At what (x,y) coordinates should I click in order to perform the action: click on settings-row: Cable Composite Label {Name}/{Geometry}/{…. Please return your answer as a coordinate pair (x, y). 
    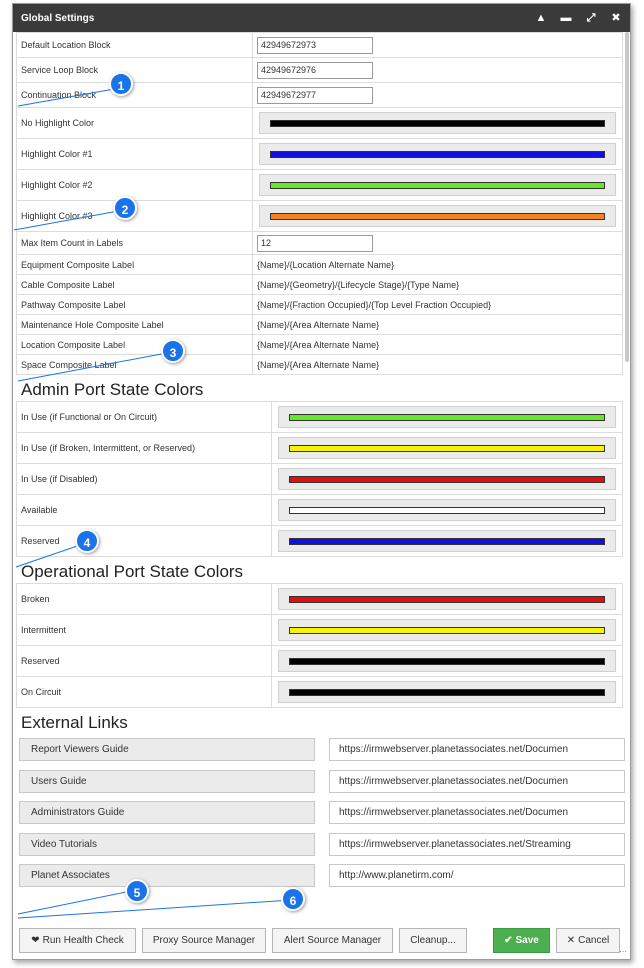
    Looking at the image, I should click on (319, 284).